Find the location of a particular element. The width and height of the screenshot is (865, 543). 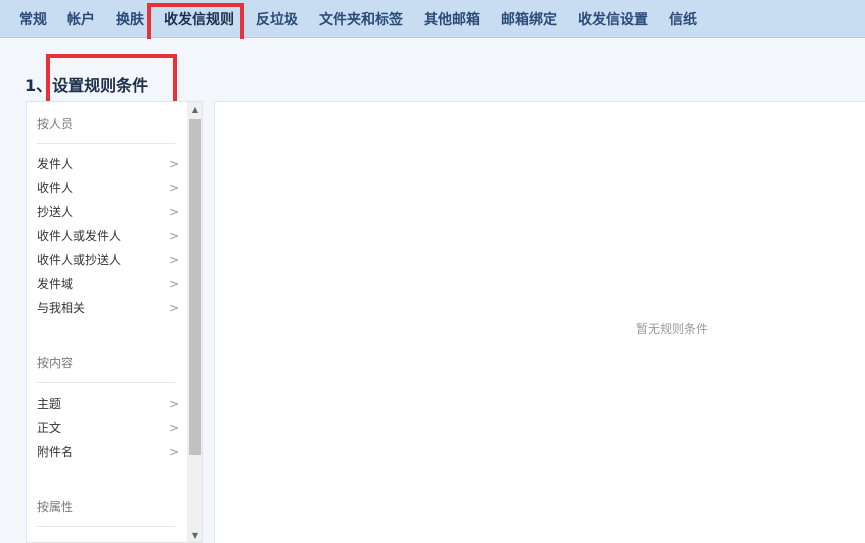

tab-skin: 换肤 is located at coordinates (130, 20).